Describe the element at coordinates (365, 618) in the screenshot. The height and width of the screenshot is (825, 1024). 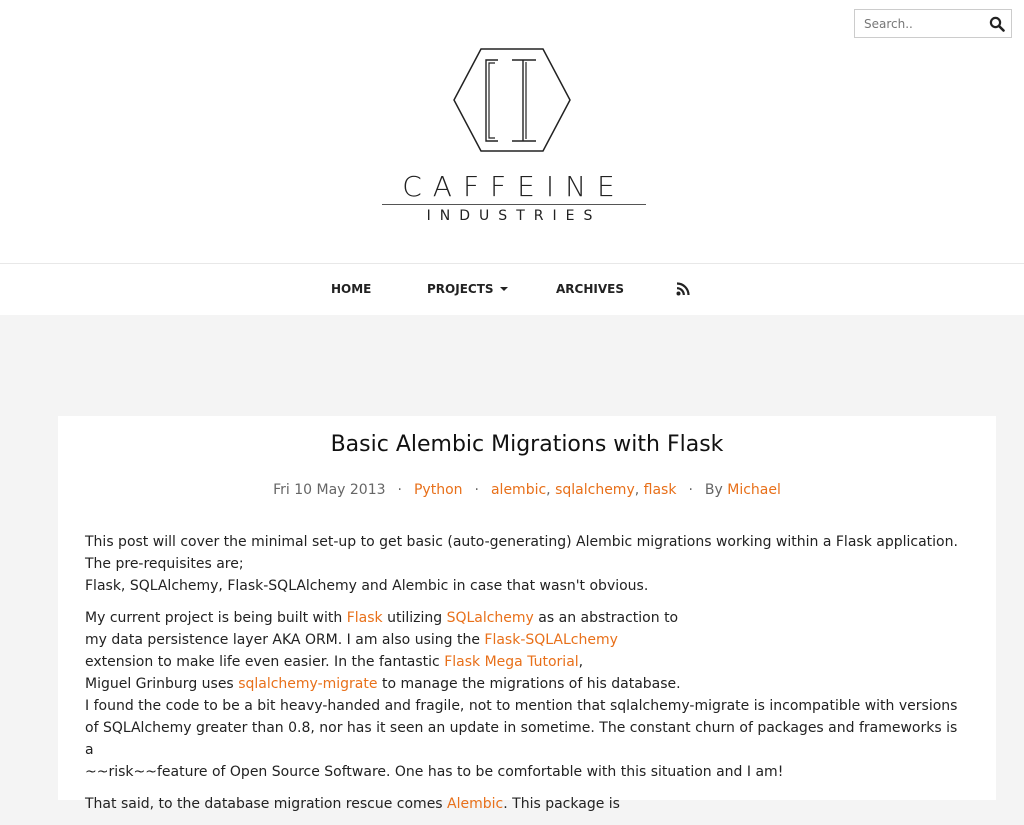
I see `flask-link: Flask` at that location.